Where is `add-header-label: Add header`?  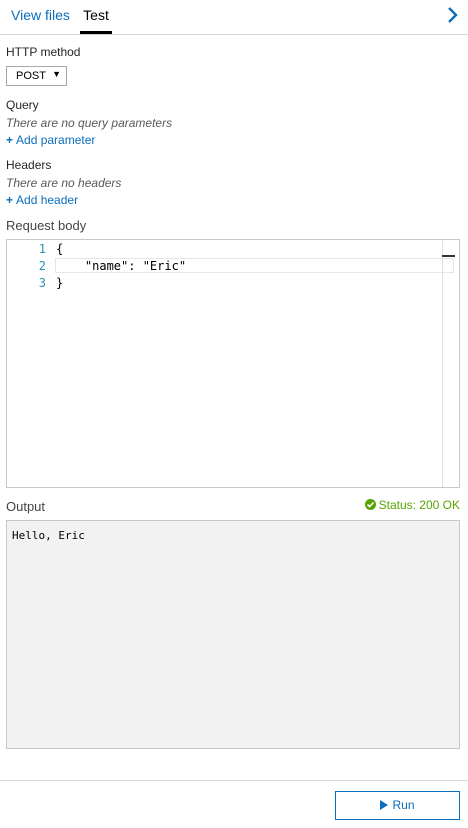
add-header-label: Add header is located at coordinates (47, 200).